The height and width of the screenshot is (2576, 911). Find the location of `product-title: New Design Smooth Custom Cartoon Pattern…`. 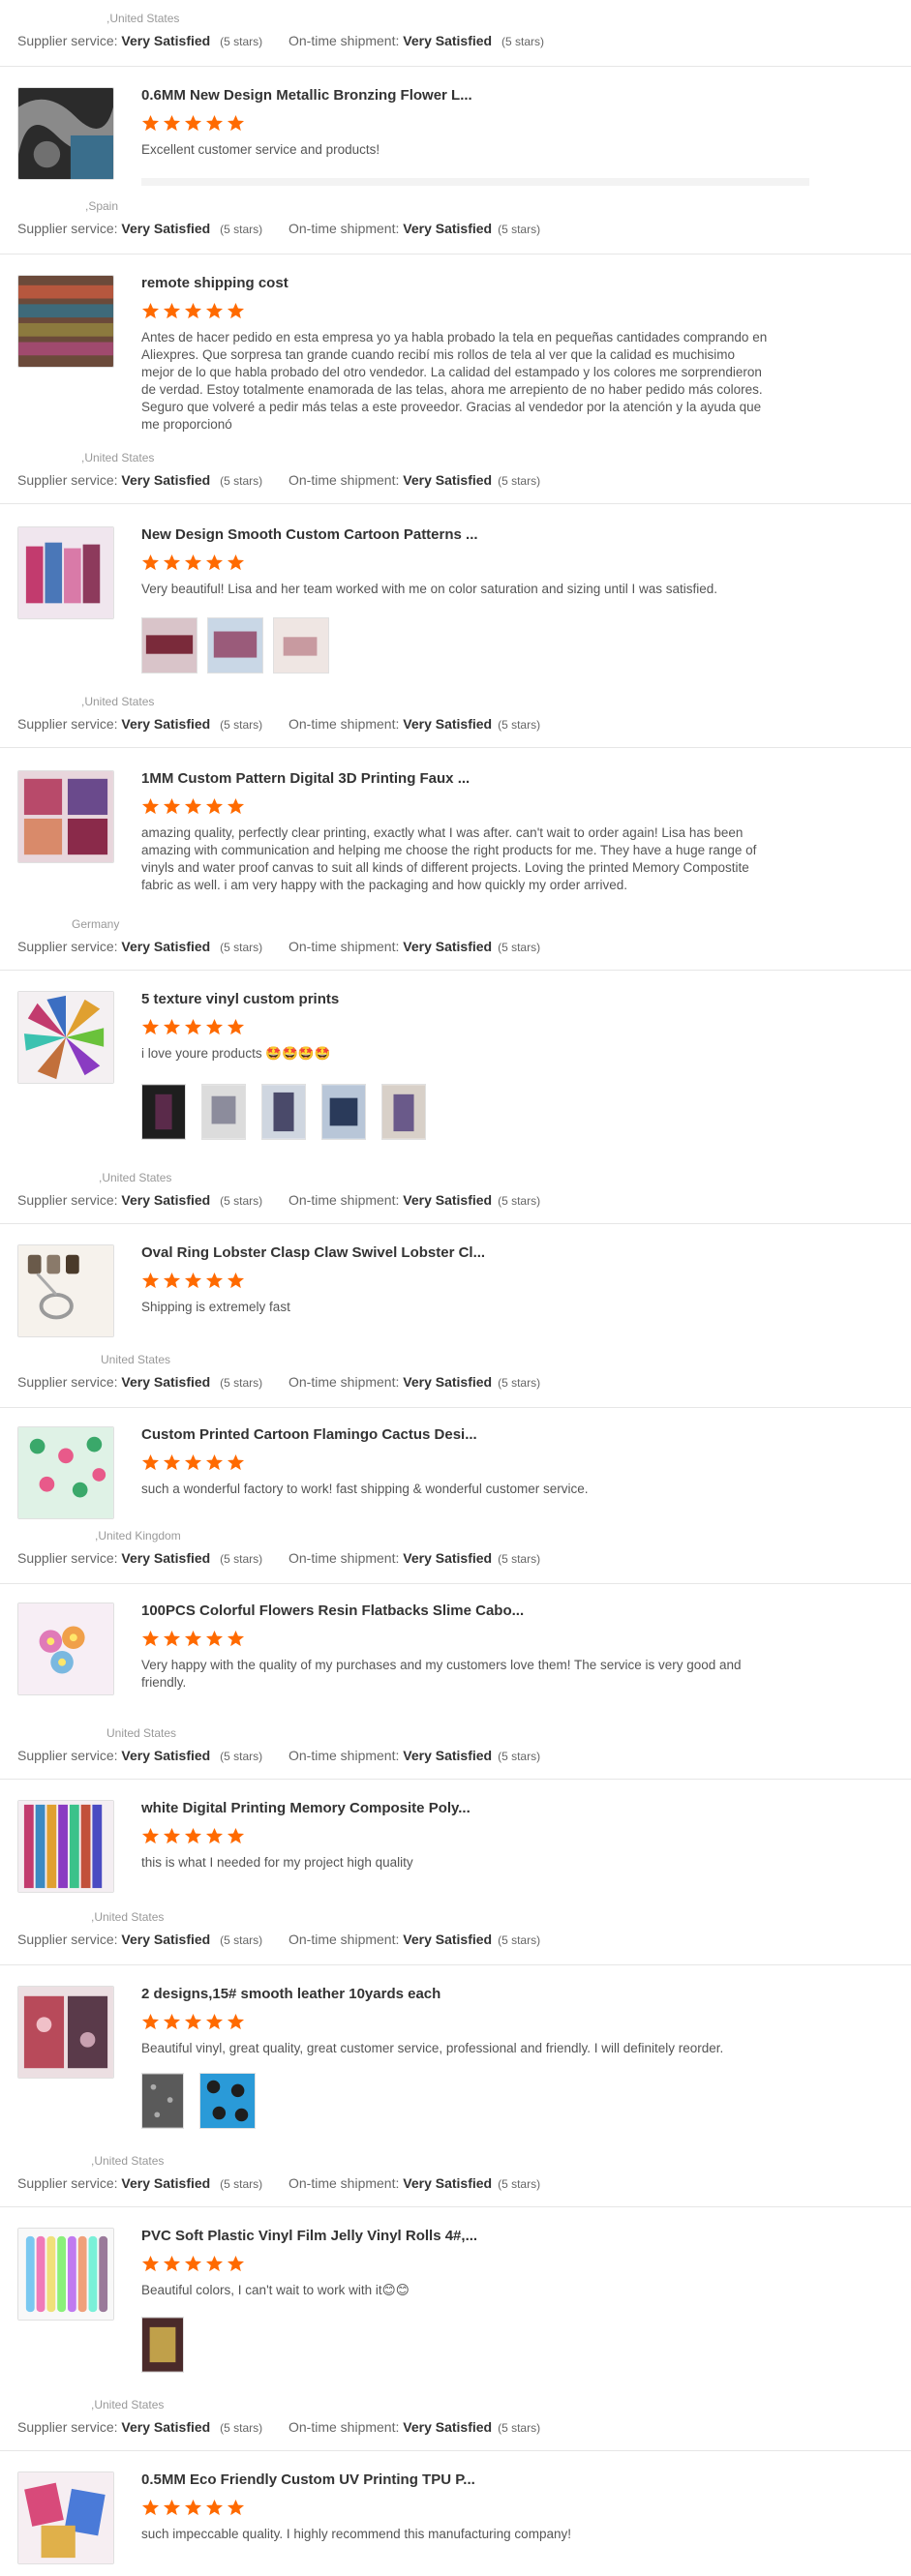

product-title: New Design Smooth Custom Cartoon Pattern… is located at coordinates (309, 534).